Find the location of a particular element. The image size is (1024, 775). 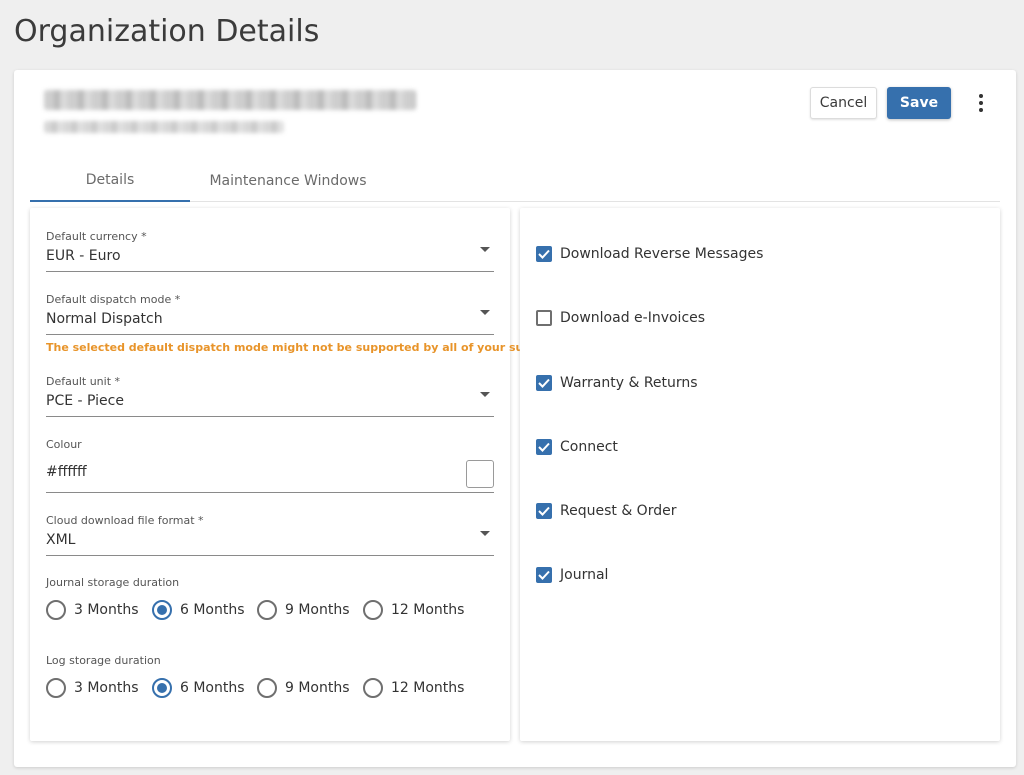

cancel-button: Cancel is located at coordinates (843, 103).